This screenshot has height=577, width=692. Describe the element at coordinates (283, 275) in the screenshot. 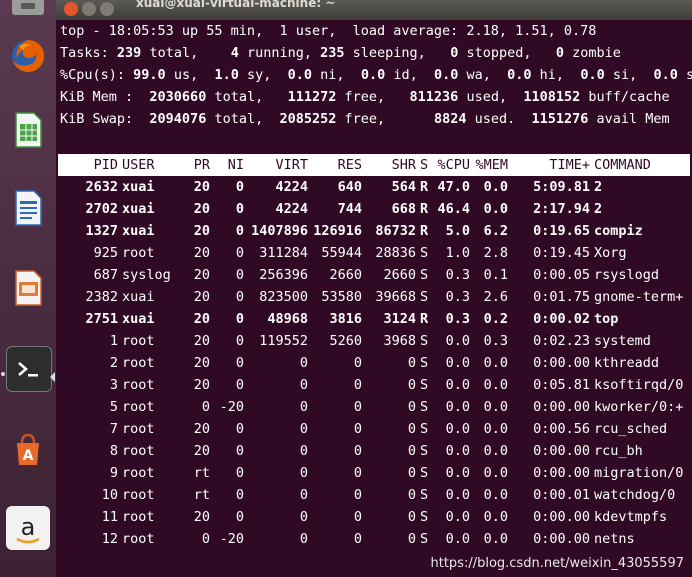

I see `cell-virt: 256396` at that location.